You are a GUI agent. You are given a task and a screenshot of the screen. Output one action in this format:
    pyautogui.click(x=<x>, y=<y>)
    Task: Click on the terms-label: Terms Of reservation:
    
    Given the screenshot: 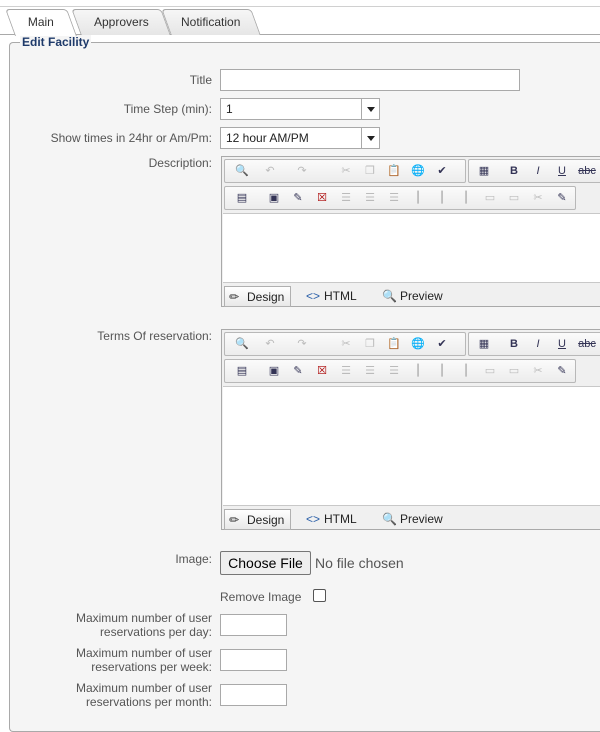 What is the action you would take?
    pyautogui.click(x=154, y=336)
    